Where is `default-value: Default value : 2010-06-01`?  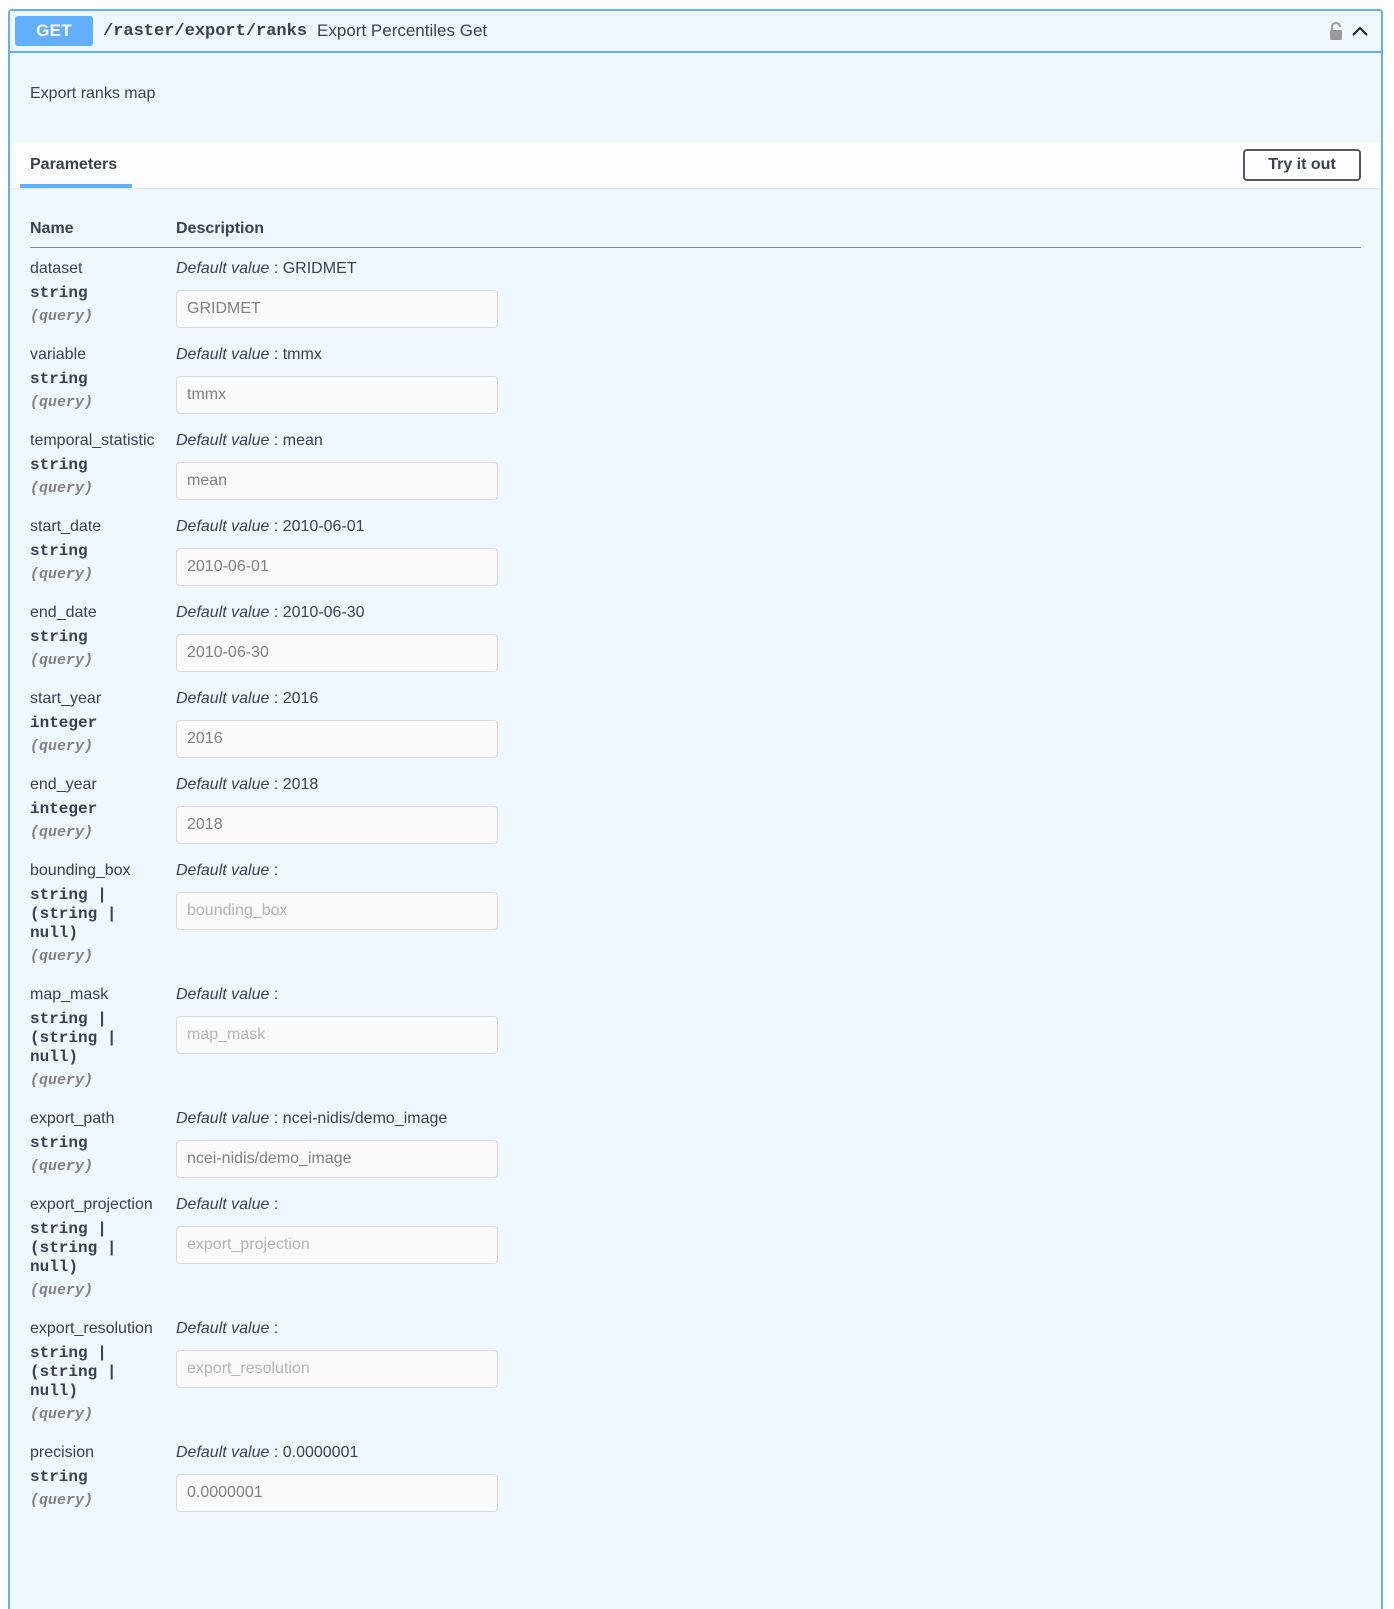 default-value: Default value : 2010-06-01 is located at coordinates (270, 526).